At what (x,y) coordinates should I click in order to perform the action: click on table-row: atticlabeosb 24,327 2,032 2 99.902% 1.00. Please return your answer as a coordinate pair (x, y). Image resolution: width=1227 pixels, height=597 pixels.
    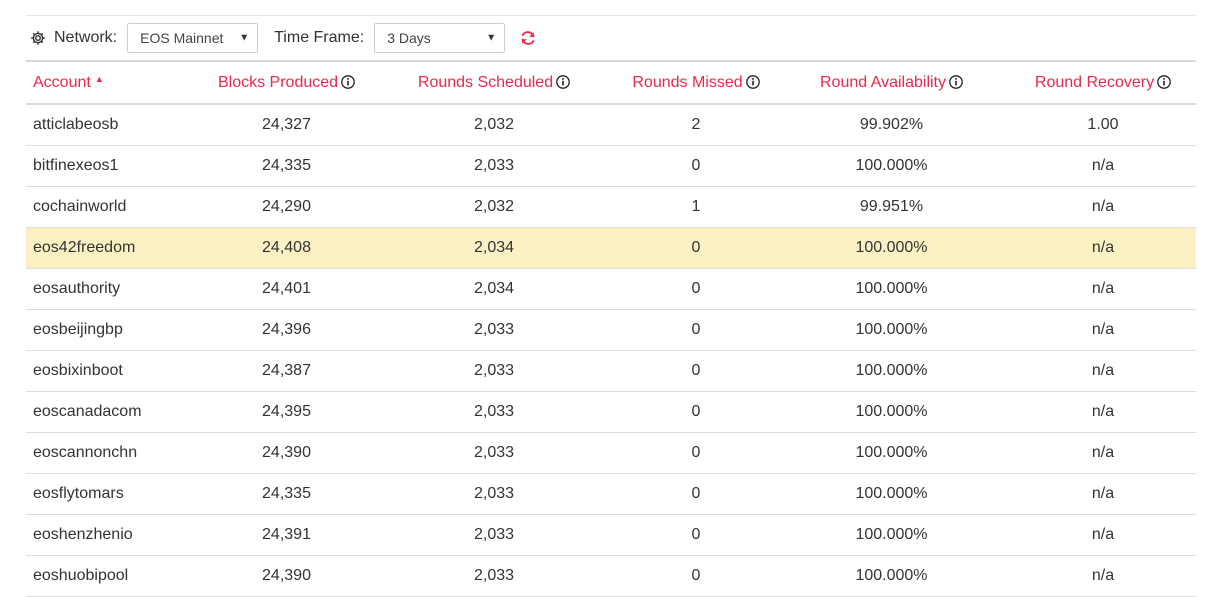
    Looking at the image, I should click on (611, 125).